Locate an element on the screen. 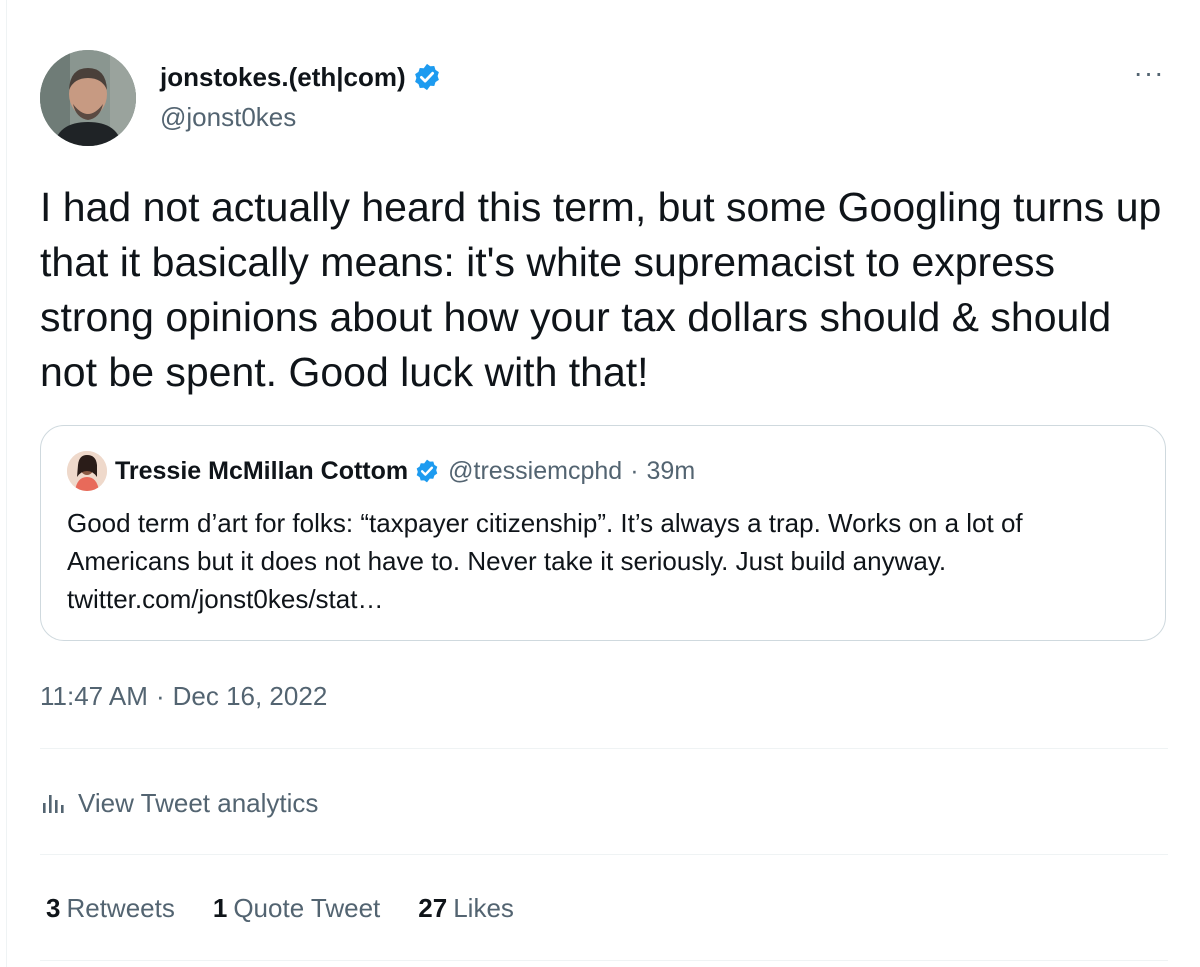 This screenshot has height=967, width=1200. quote-tweets-count: 1 is located at coordinates (220, 908).